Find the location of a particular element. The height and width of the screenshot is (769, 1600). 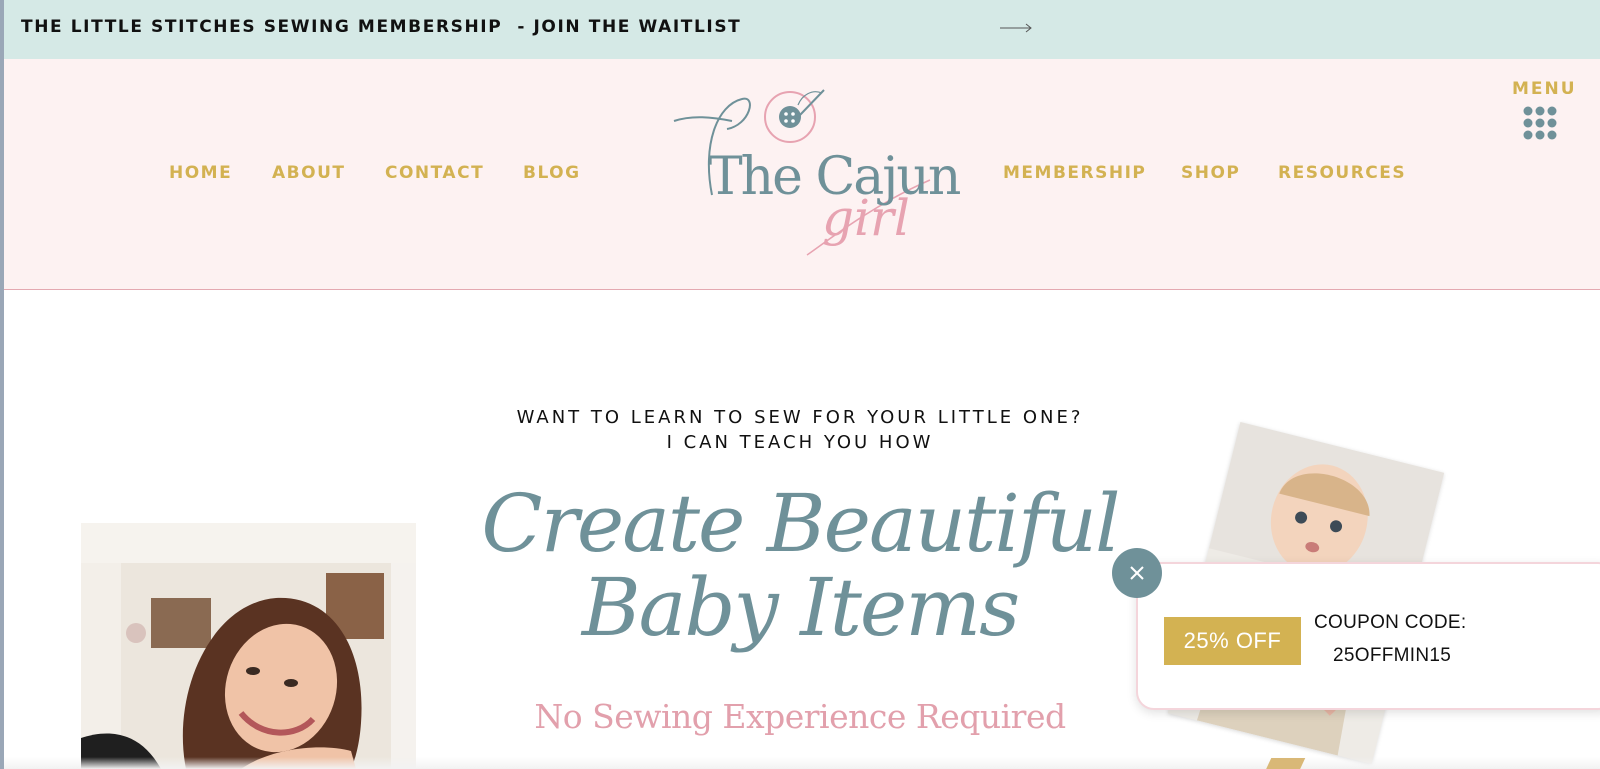

close-icon is located at coordinates (1137, 573).